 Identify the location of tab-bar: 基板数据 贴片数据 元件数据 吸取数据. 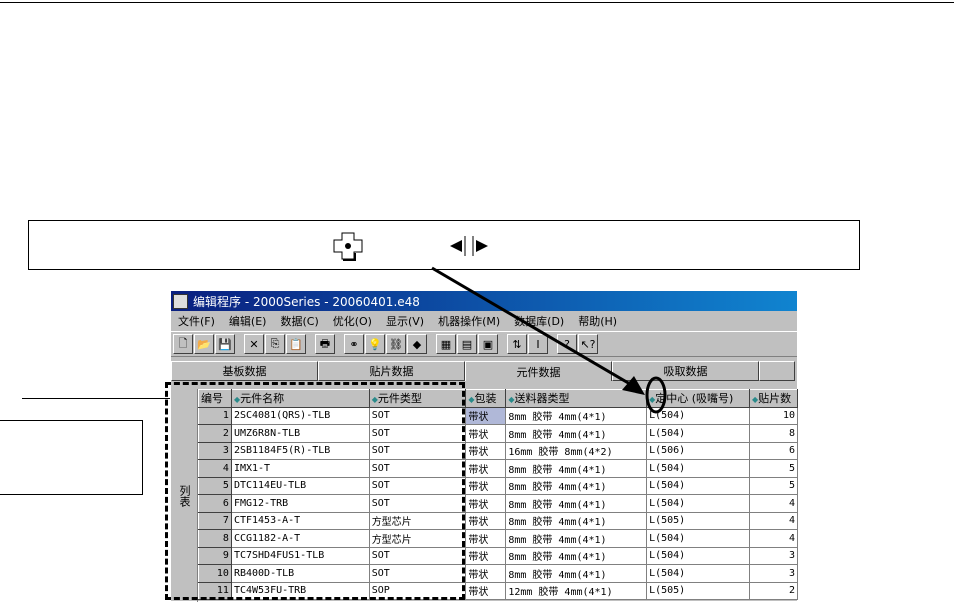
(484, 371).